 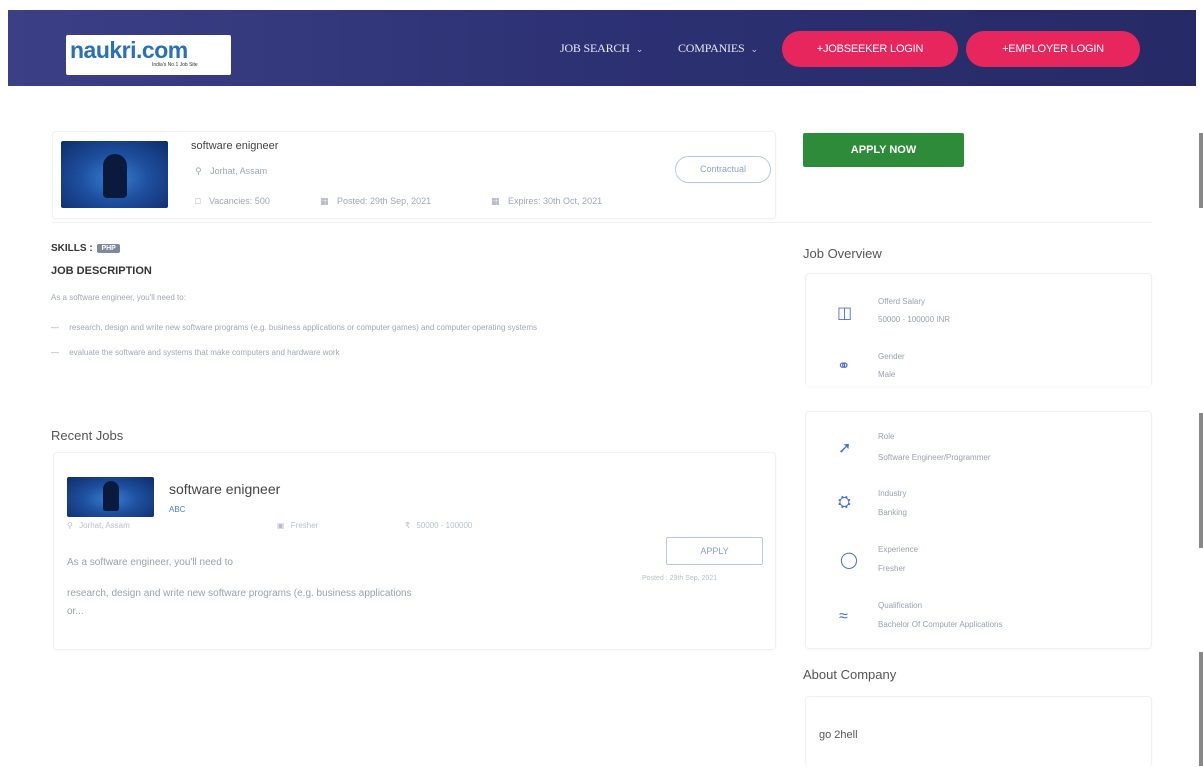 What do you see at coordinates (838, 735) in the screenshot?
I see `about-company-text: go 2hell` at bounding box center [838, 735].